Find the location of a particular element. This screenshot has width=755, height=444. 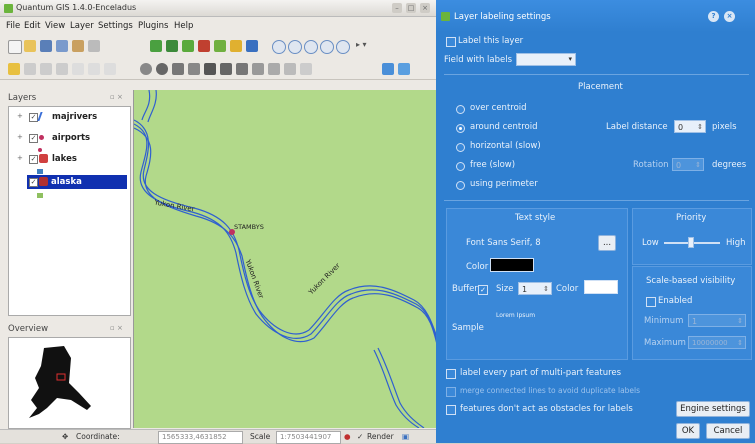

label-distance-spinbox: 0 ⇕ is located at coordinates (690, 126).